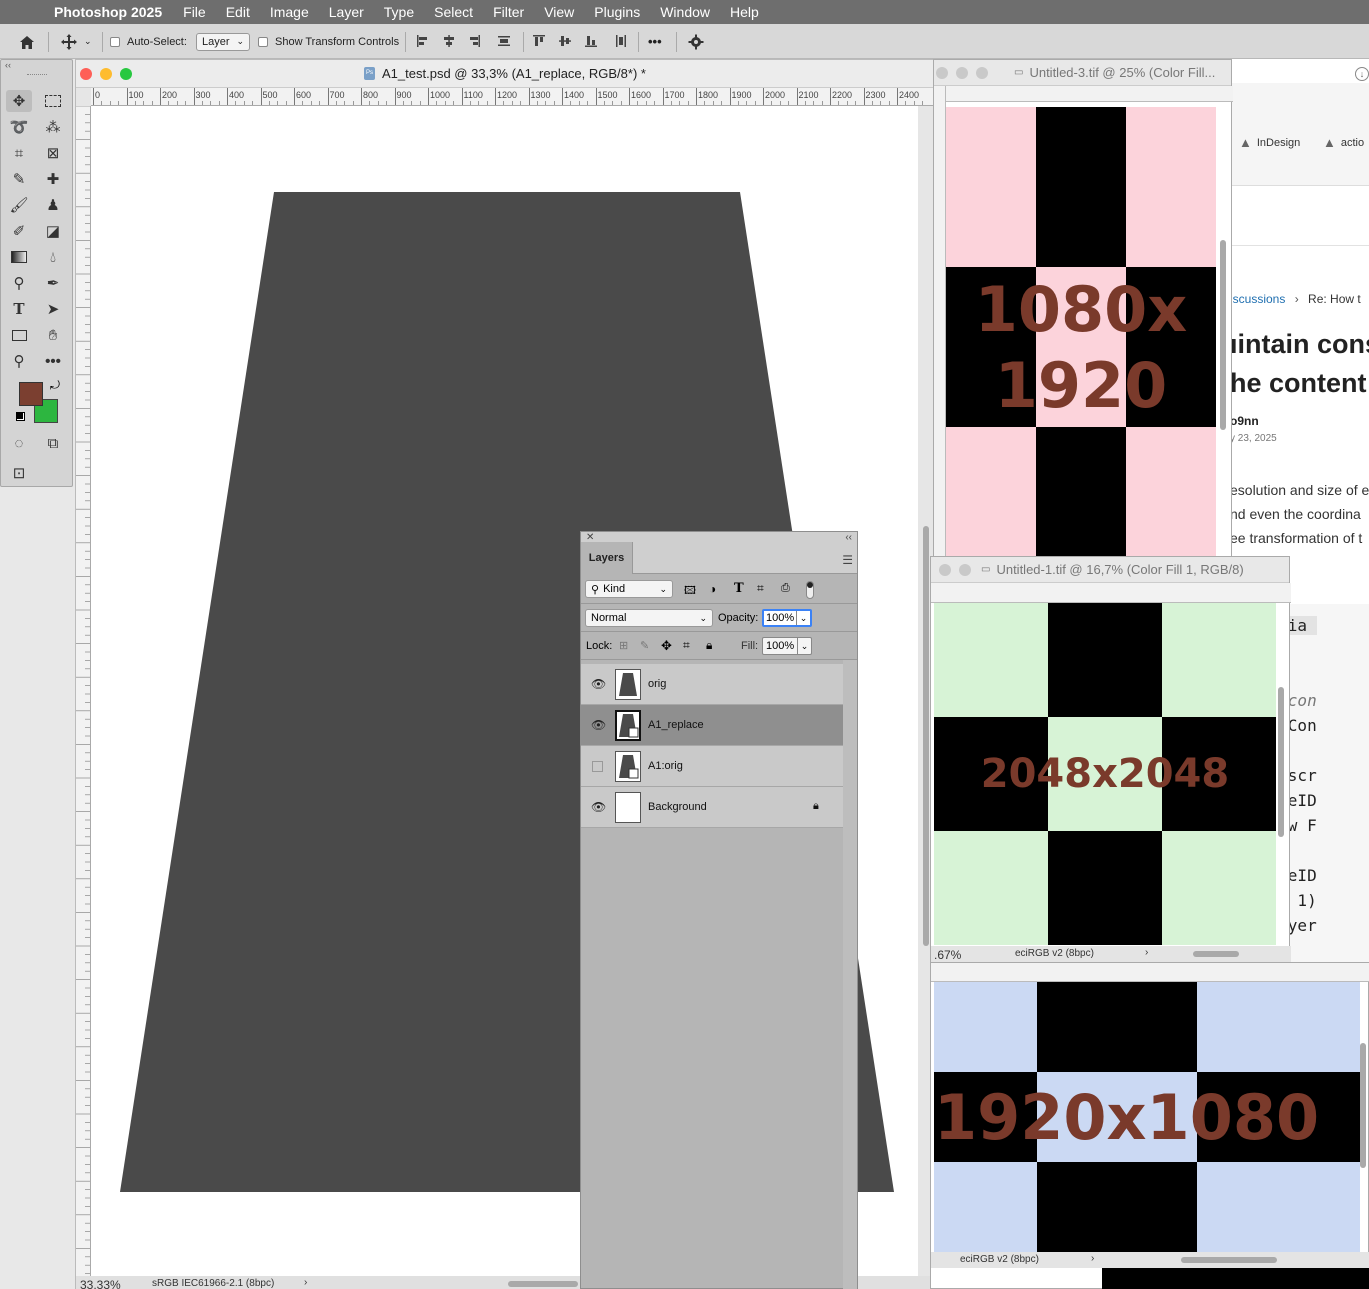 This screenshot has height=1289, width=1369. Describe the element at coordinates (223, 41) in the screenshot. I see `auto-select-dropdown: Layer ⌄` at that location.